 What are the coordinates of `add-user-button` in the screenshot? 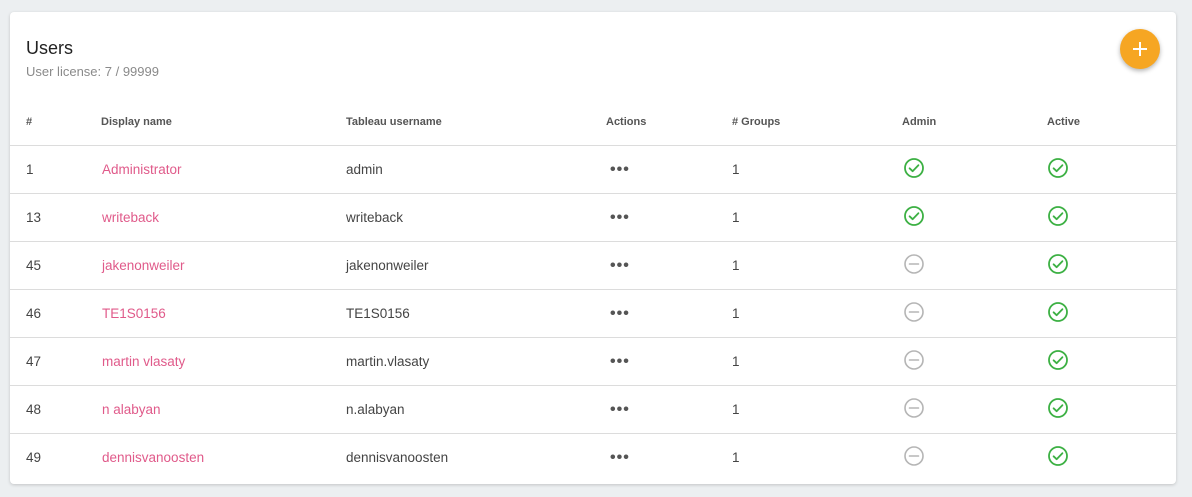 It's located at (1140, 49).